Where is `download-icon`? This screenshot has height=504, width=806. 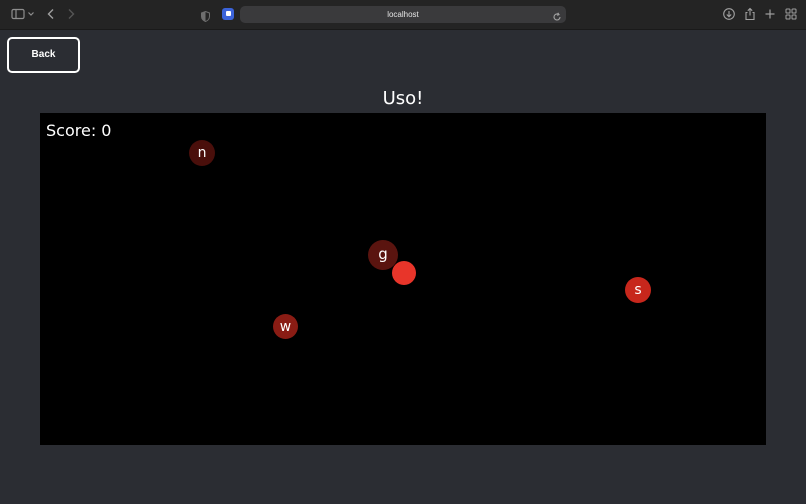 download-icon is located at coordinates (729, 14).